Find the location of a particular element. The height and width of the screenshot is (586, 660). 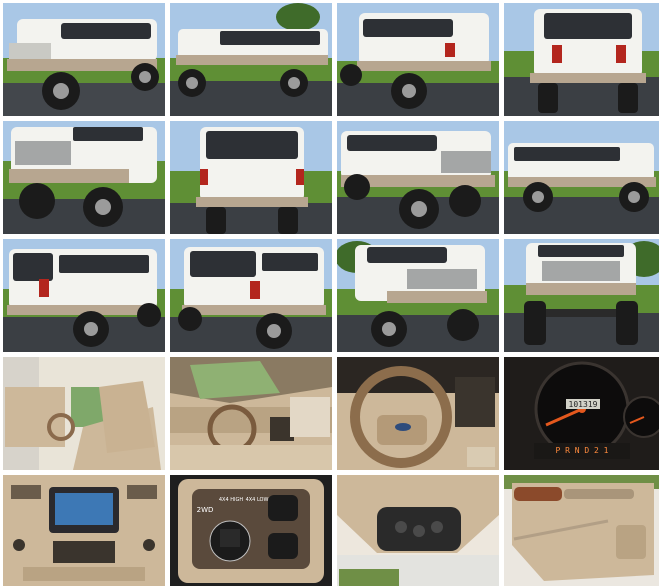

truck-side-right-image is located at coordinates (581, 177).